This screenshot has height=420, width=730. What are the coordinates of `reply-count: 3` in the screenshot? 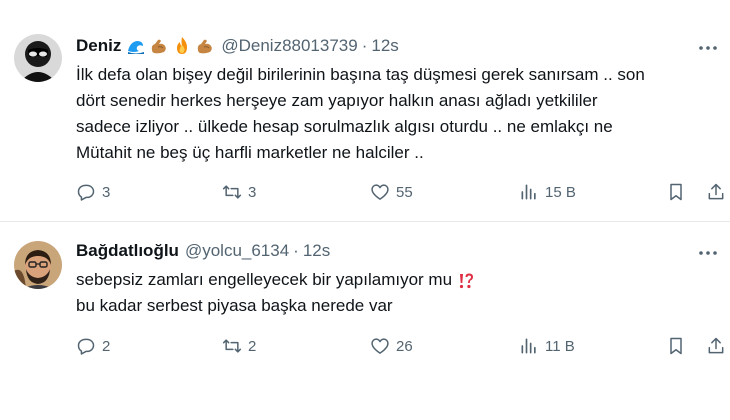 It's located at (106, 192).